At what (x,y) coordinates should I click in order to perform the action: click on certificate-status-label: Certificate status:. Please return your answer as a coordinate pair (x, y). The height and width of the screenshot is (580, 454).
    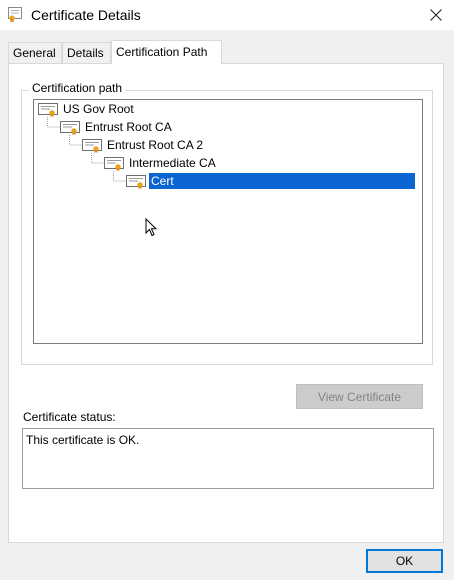
    Looking at the image, I should click on (69, 417).